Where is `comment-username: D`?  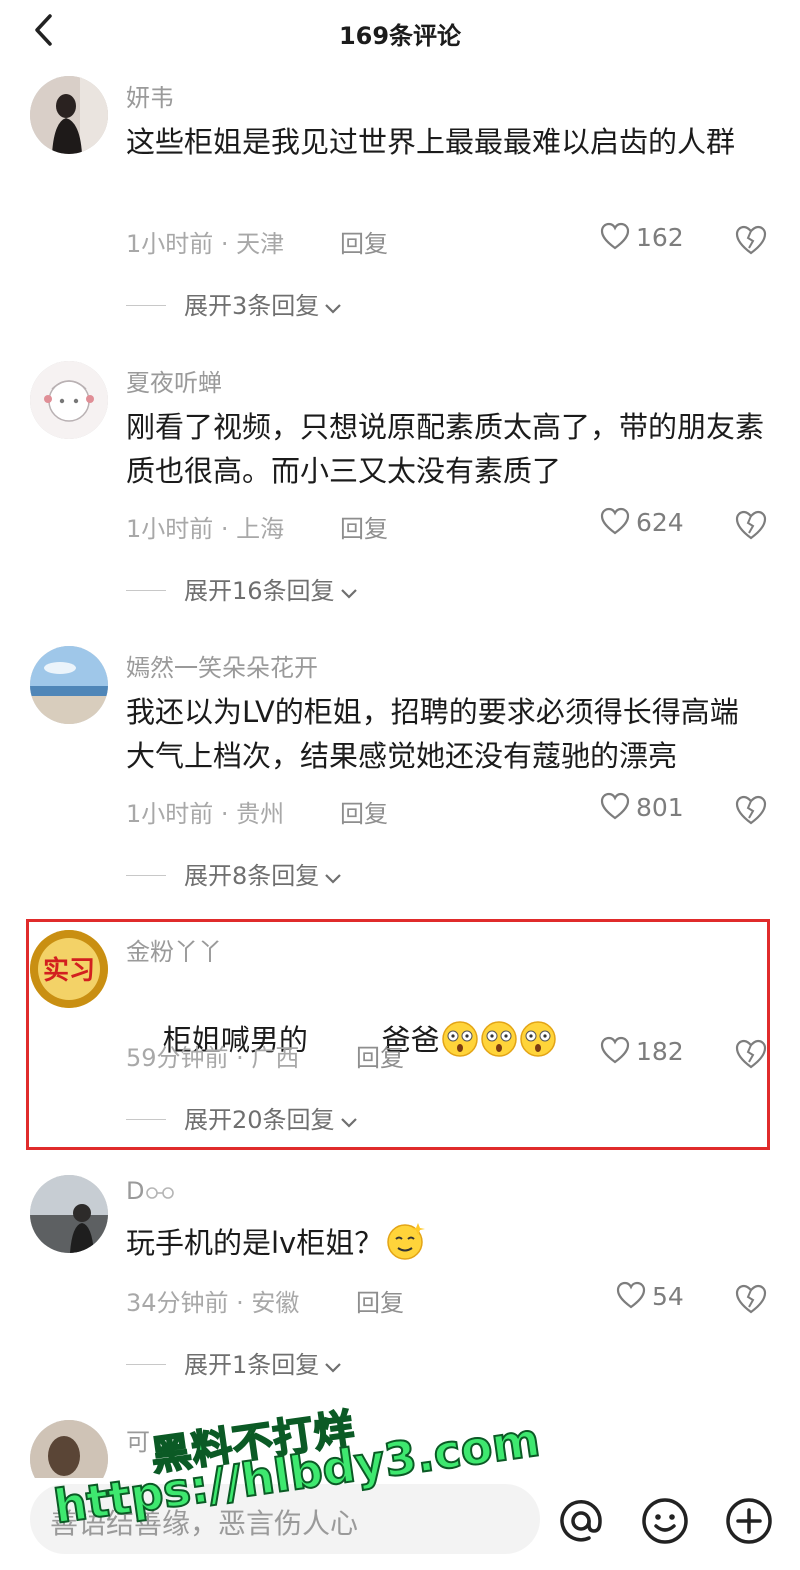 comment-username: D is located at coordinates (151, 1191).